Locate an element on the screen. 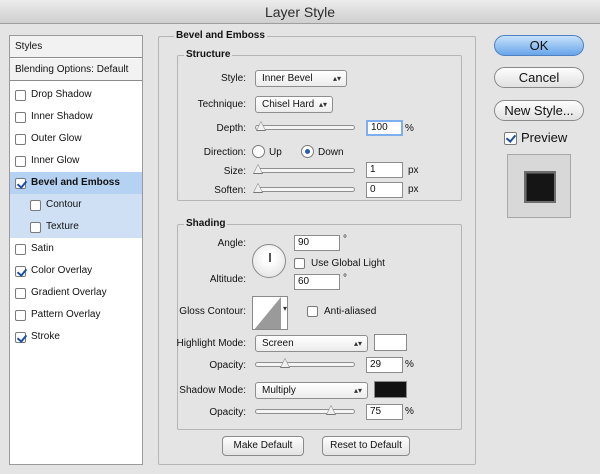 The height and width of the screenshot is (474, 600). styles-header: Styles is located at coordinates (76, 47).